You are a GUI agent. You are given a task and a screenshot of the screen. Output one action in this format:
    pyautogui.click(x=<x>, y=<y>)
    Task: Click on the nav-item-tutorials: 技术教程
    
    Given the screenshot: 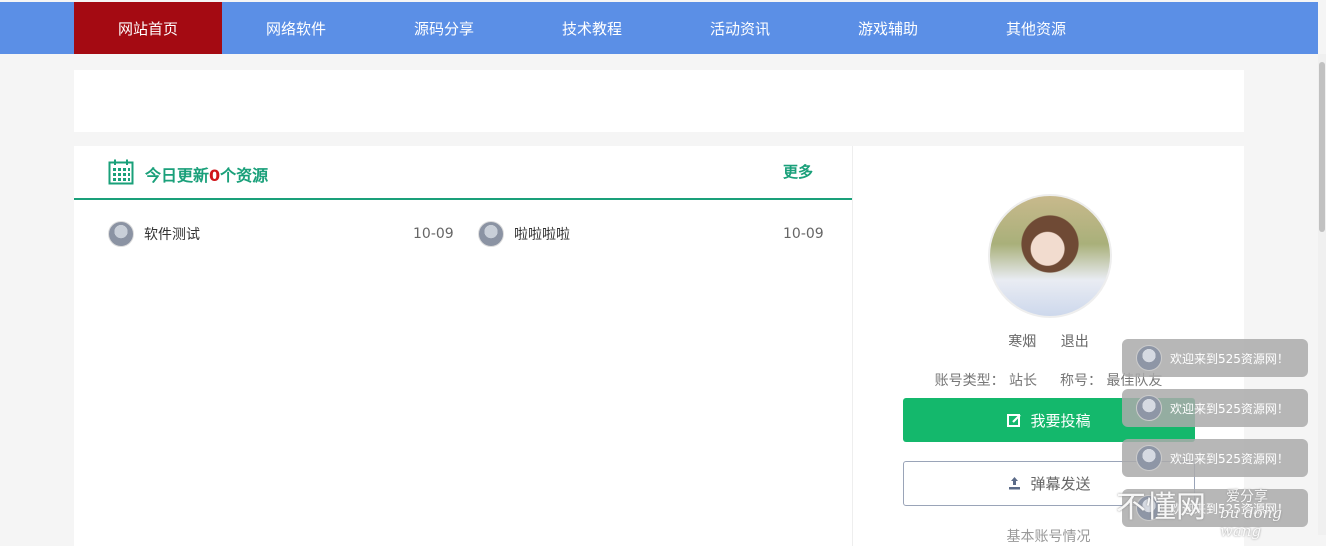 What is the action you would take?
    pyautogui.click(x=592, y=28)
    